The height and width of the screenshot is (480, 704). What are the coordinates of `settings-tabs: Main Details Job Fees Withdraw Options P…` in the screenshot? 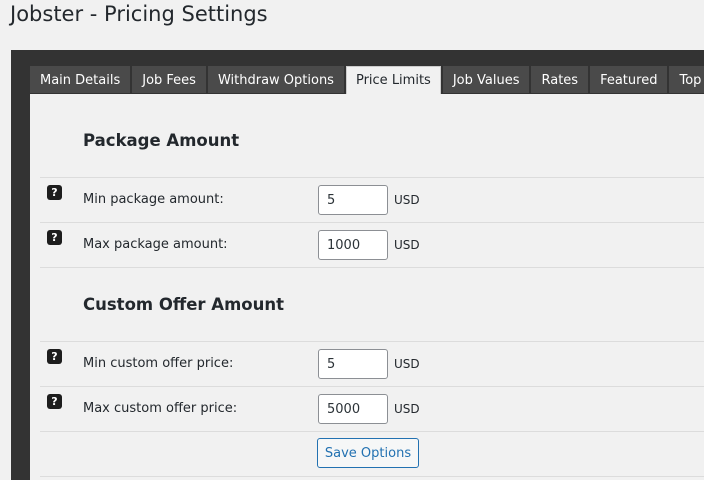 It's located at (367, 80).